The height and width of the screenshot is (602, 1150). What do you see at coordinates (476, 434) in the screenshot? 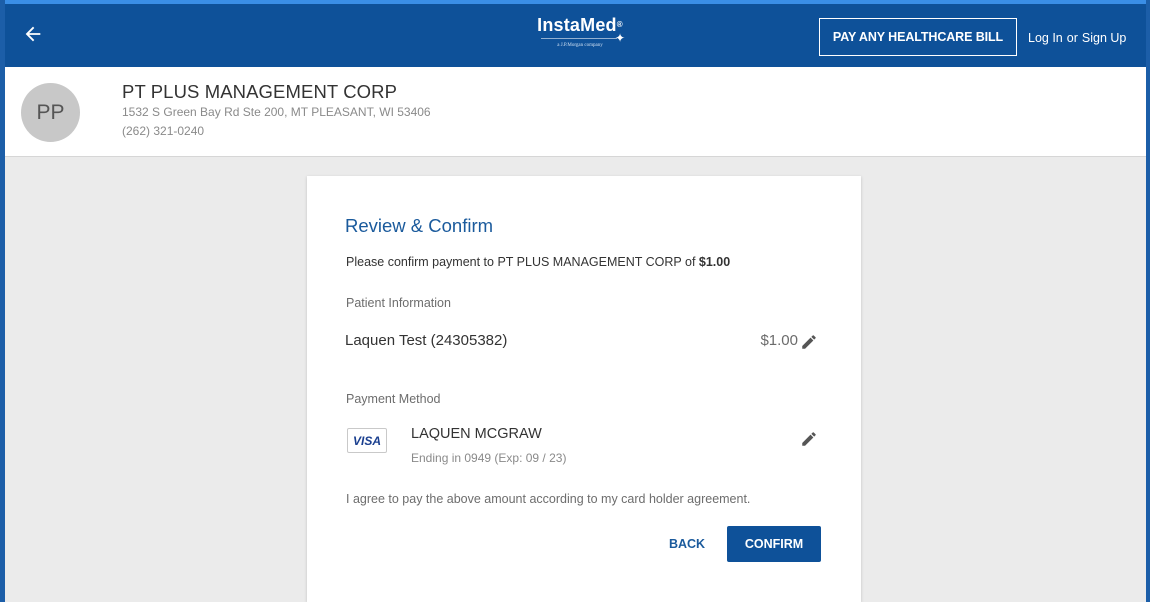
I see `card-holder-name: LAQUEN MCGRAW` at bounding box center [476, 434].